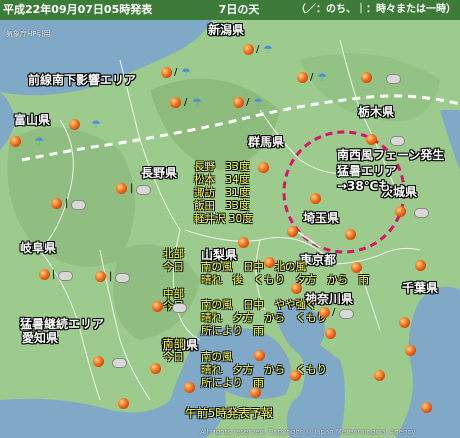 The width and height of the screenshot is (460, 438). Describe the element at coordinates (285, 280) in the screenshot. I see `fc-north-weather: 晴れ 後 くもり 夕方 から 雨` at that location.